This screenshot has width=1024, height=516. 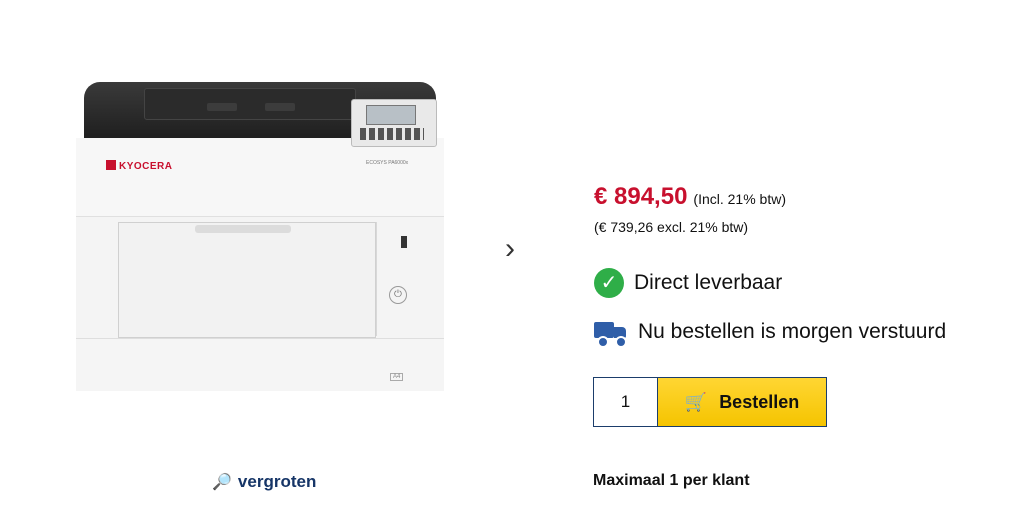 I want to click on power-icon: ⏻, so click(x=398, y=295).